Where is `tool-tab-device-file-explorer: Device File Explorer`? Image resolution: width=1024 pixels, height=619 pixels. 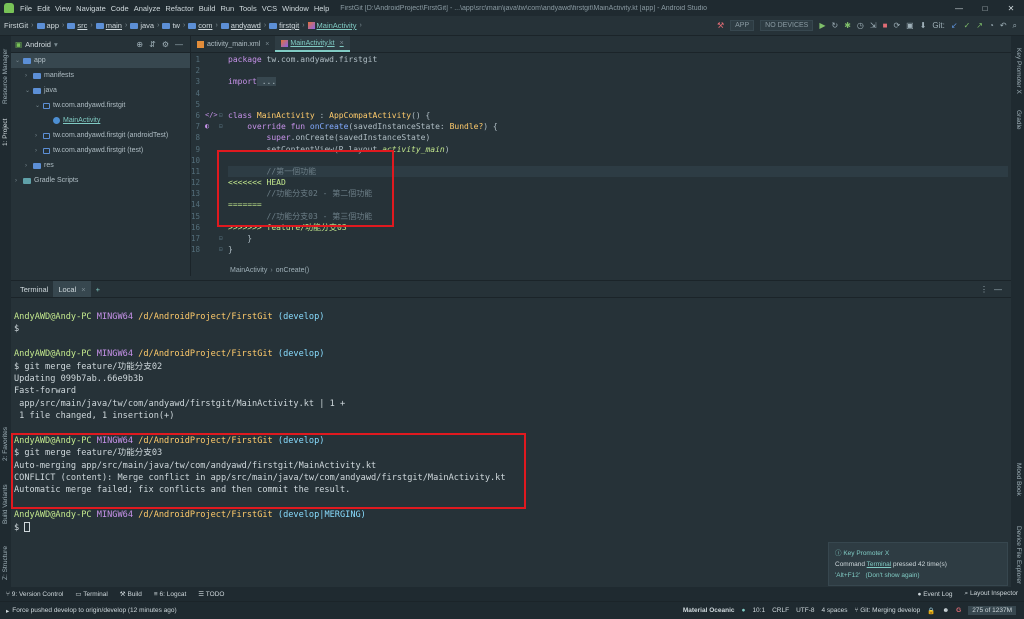
tool-tab-device-file-explorer: Device File Explorer is located at coordinates (1018, 555).